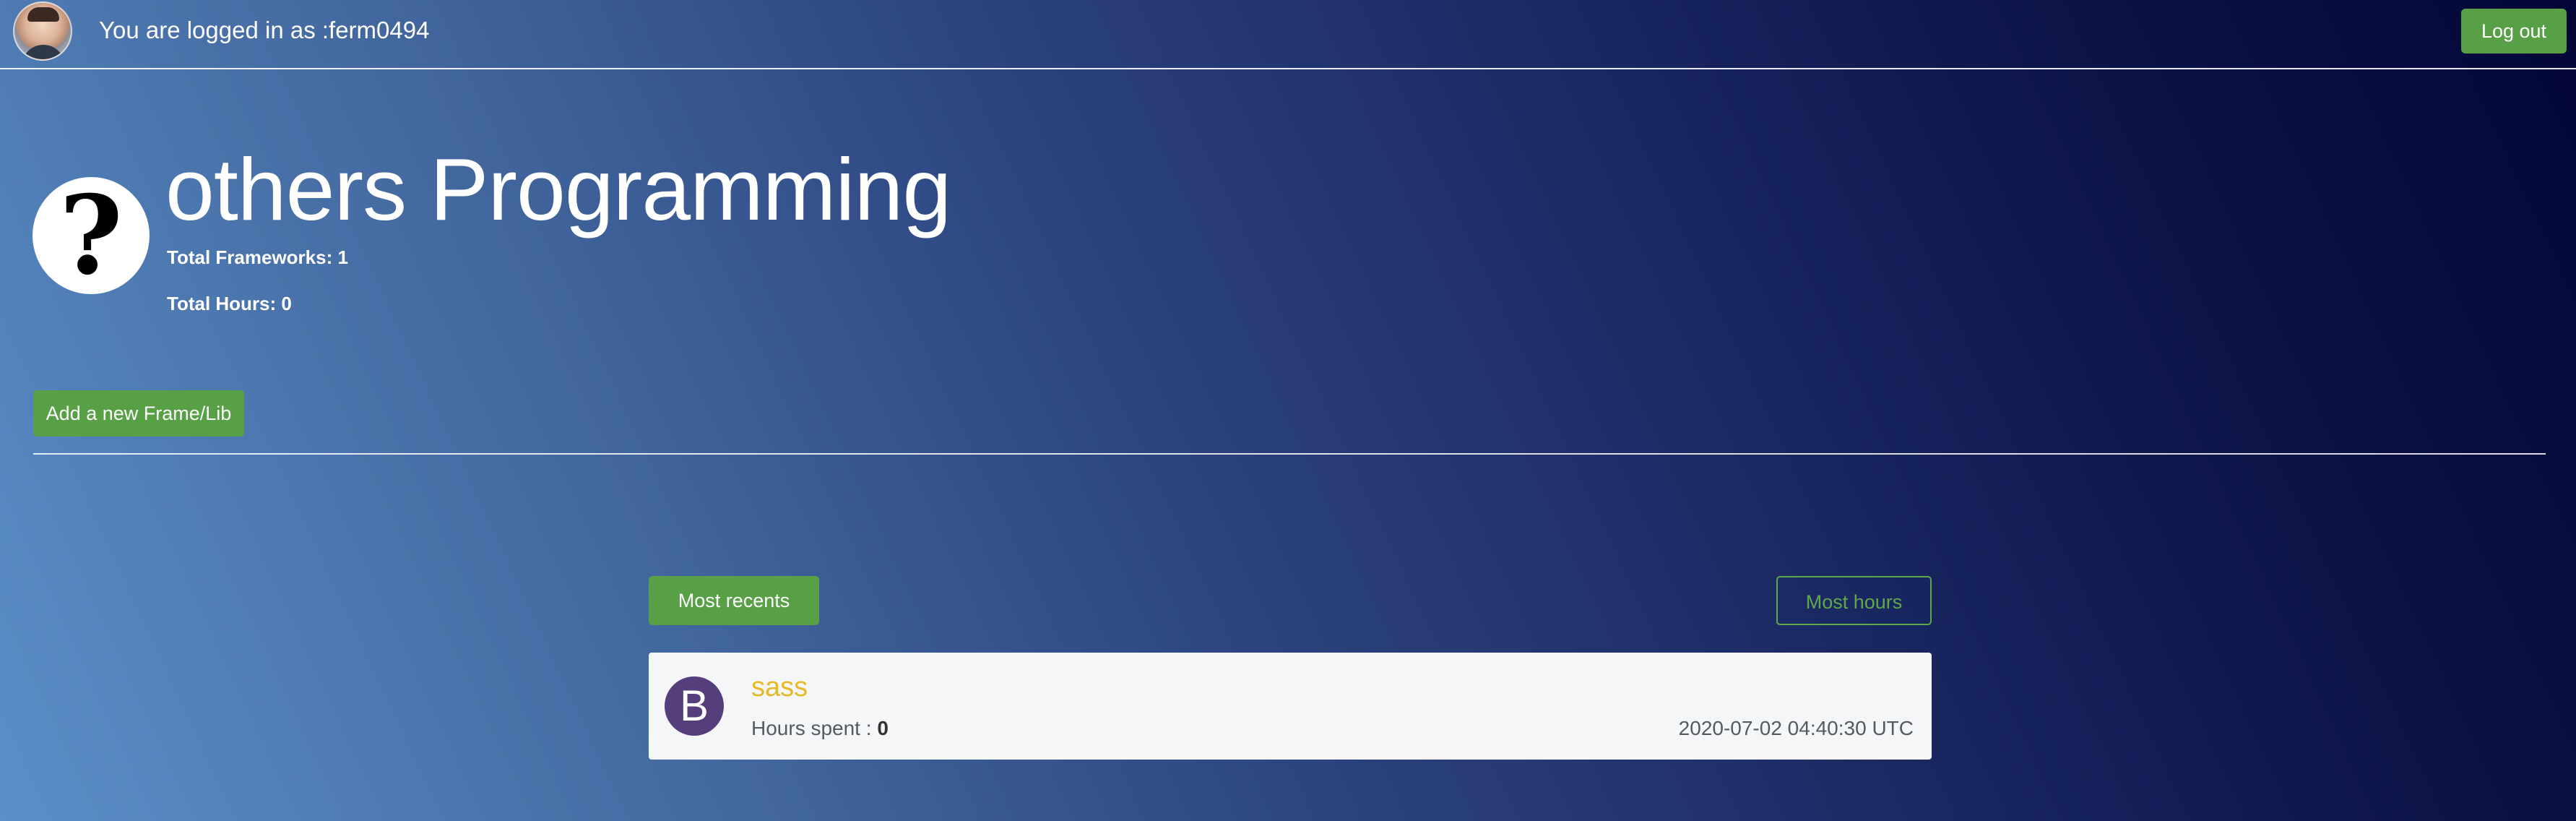  What do you see at coordinates (222, 303) in the screenshot?
I see `total-hours-label: Total Hours:` at bounding box center [222, 303].